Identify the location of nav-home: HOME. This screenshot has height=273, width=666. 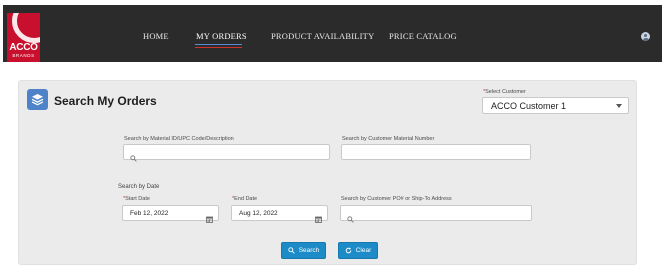
(156, 36).